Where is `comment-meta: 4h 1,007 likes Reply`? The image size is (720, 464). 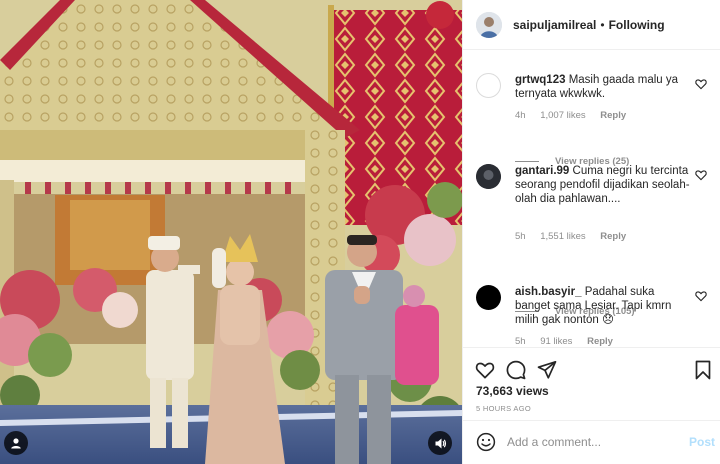
comment-meta: 4h 1,007 likes Reply is located at coordinates (576, 115).